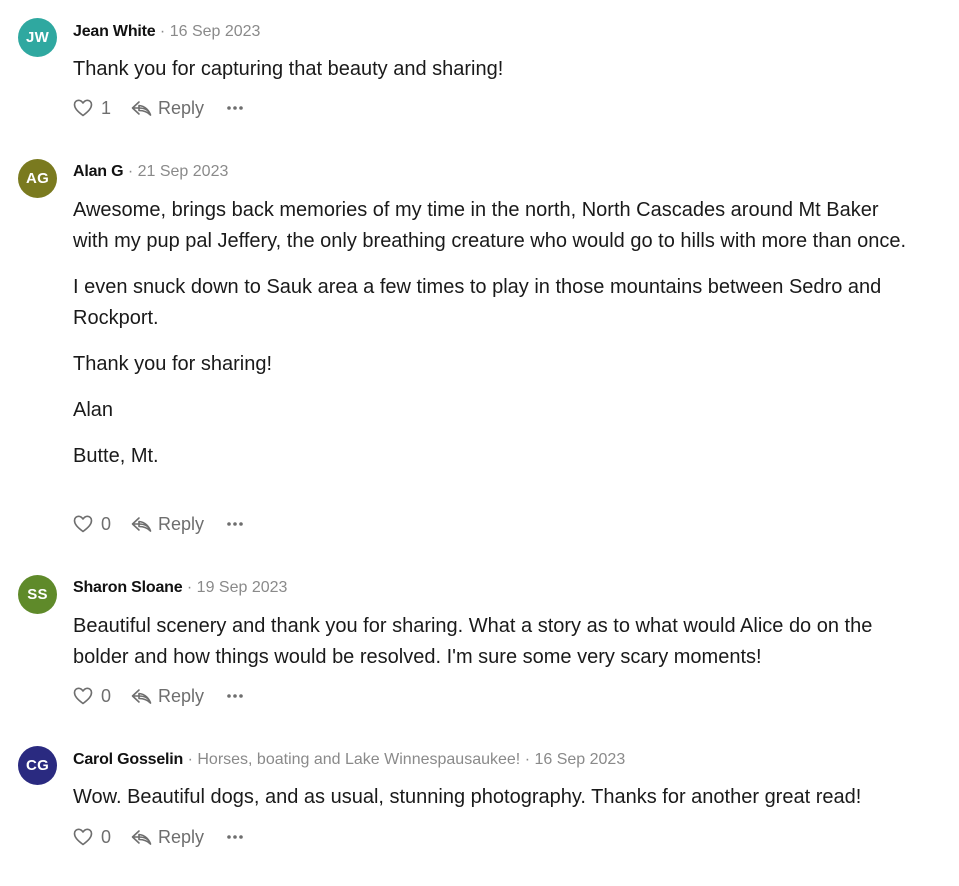 This screenshot has width=959, height=886. What do you see at coordinates (128, 587) in the screenshot?
I see `author-name: Sharon Sloane` at bounding box center [128, 587].